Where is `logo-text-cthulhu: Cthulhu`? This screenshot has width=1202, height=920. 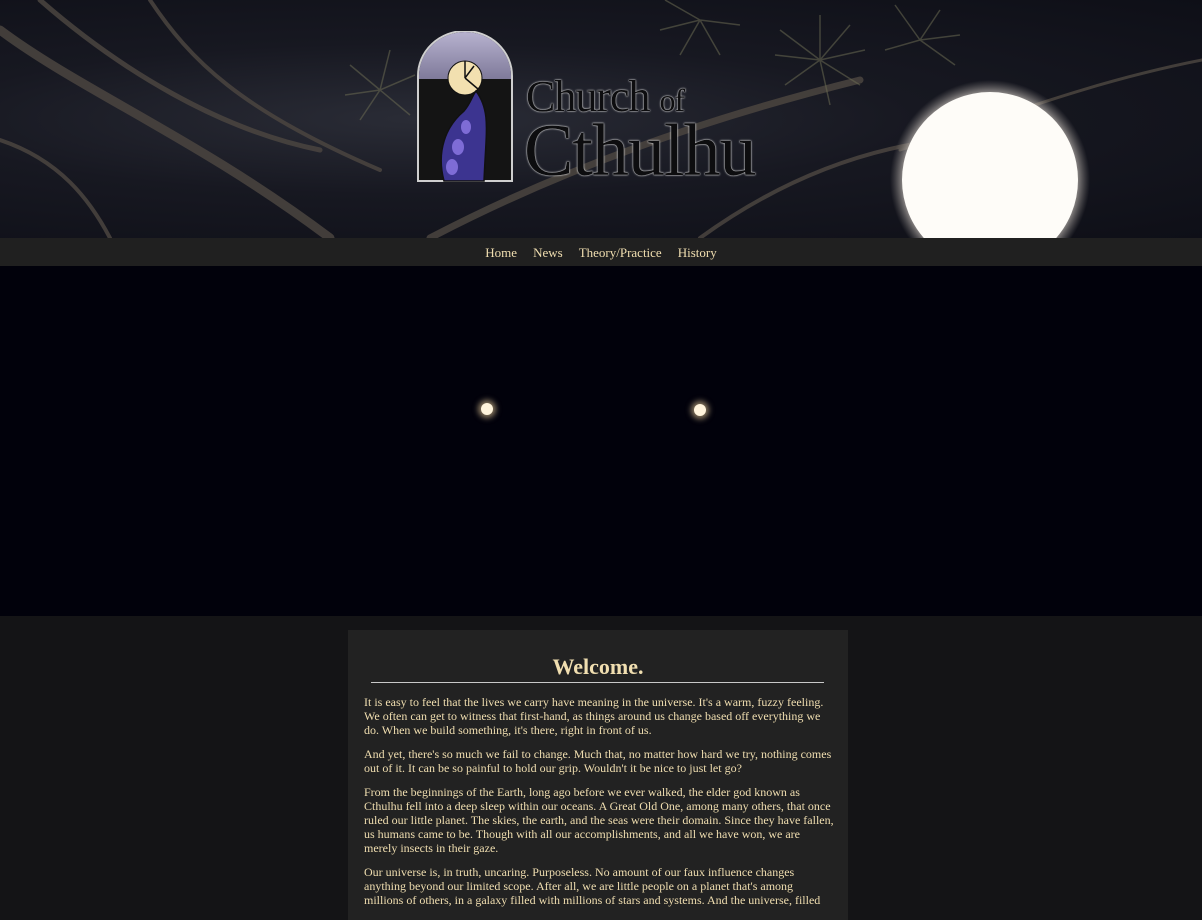
logo-text-cthulhu: Cthulhu is located at coordinates (640, 151).